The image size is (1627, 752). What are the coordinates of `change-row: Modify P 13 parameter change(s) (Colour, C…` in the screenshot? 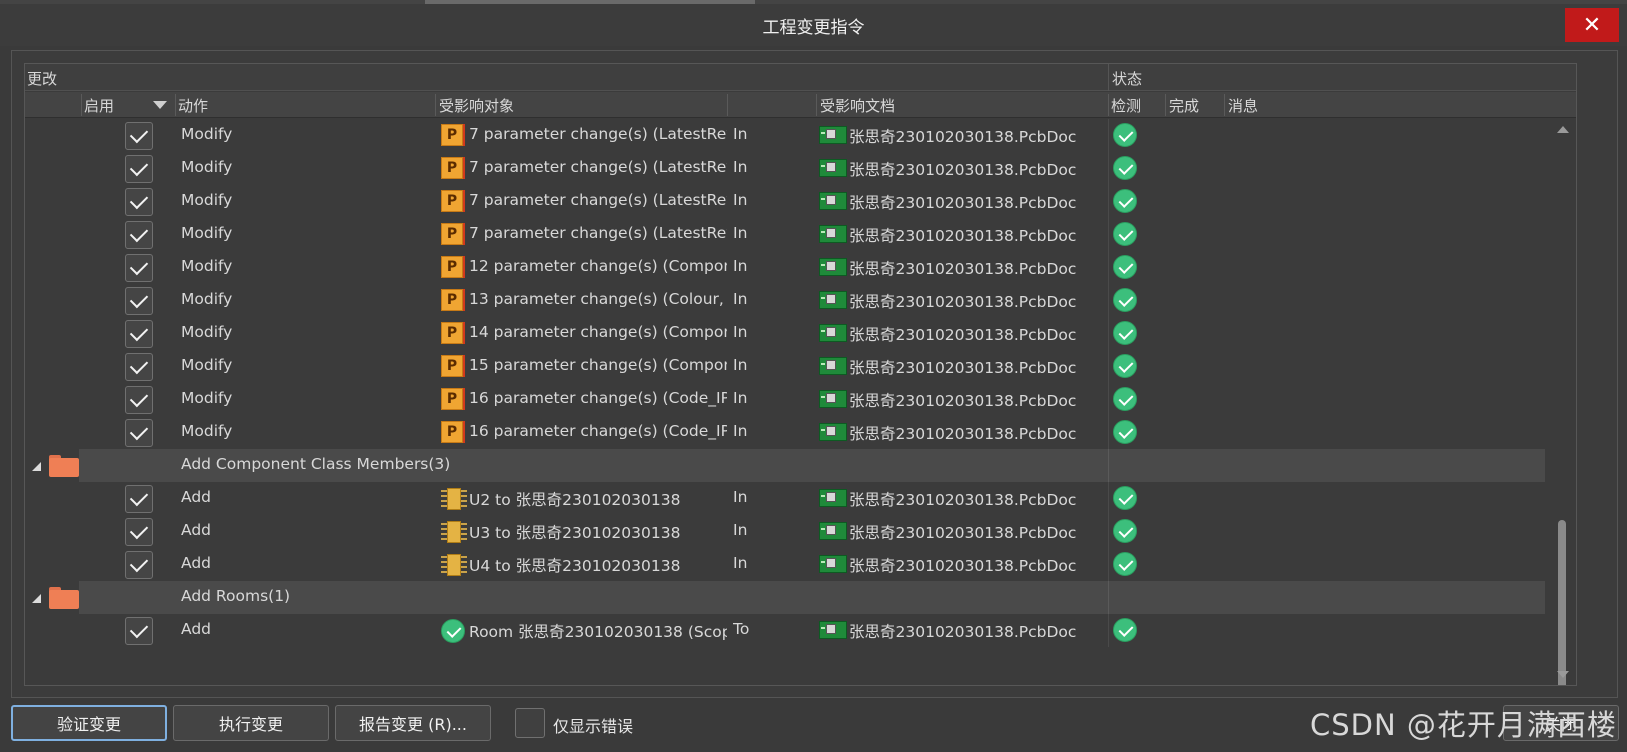 It's located at (785, 300).